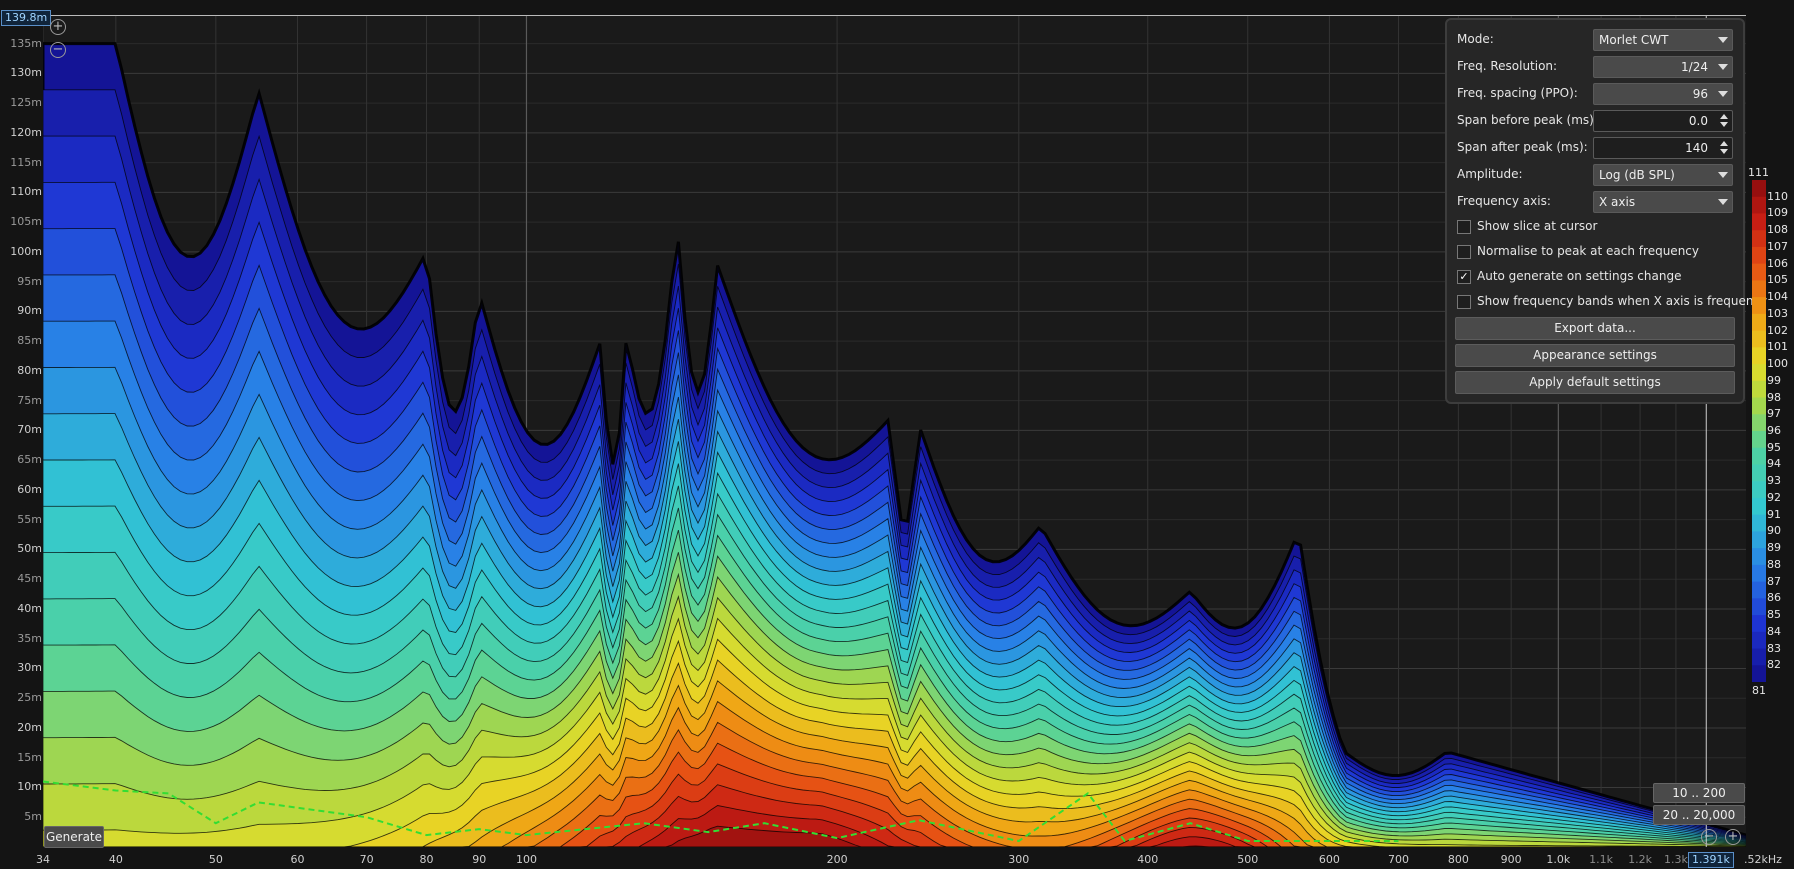 The height and width of the screenshot is (869, 1794). I want to click on auto-generate-label: Auto generate on settings change, so click(1579, 276).